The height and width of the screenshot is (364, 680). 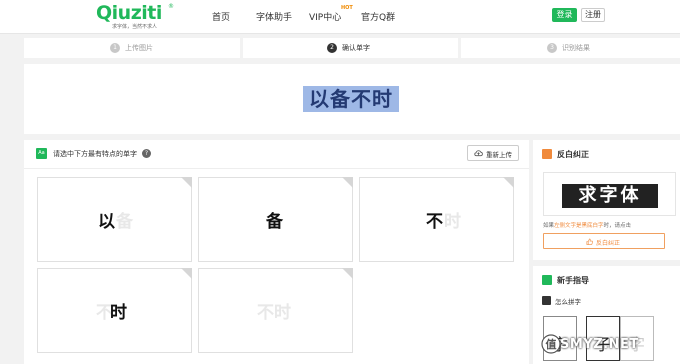 What do you see at coordinates (378, 16) in the screenshot?
I see `nav-qq-group: 官方Q群` at bounding box center [378, 16].